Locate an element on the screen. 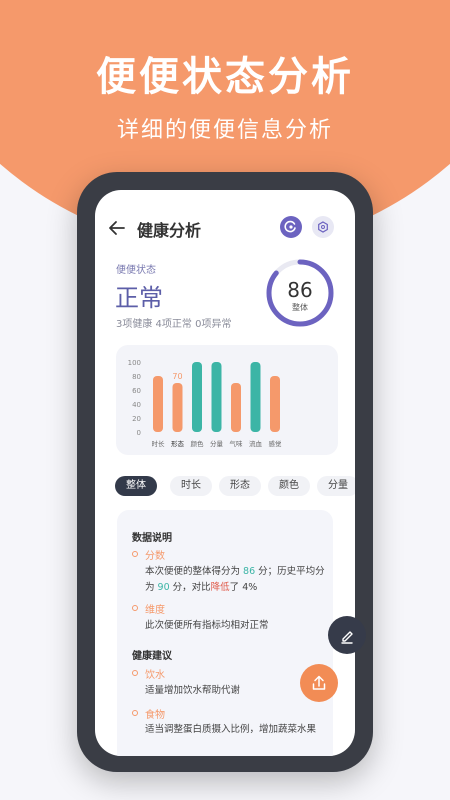 The image size is (450, 800). x-tick-label: 分量 is located at coordinates (217, 443).